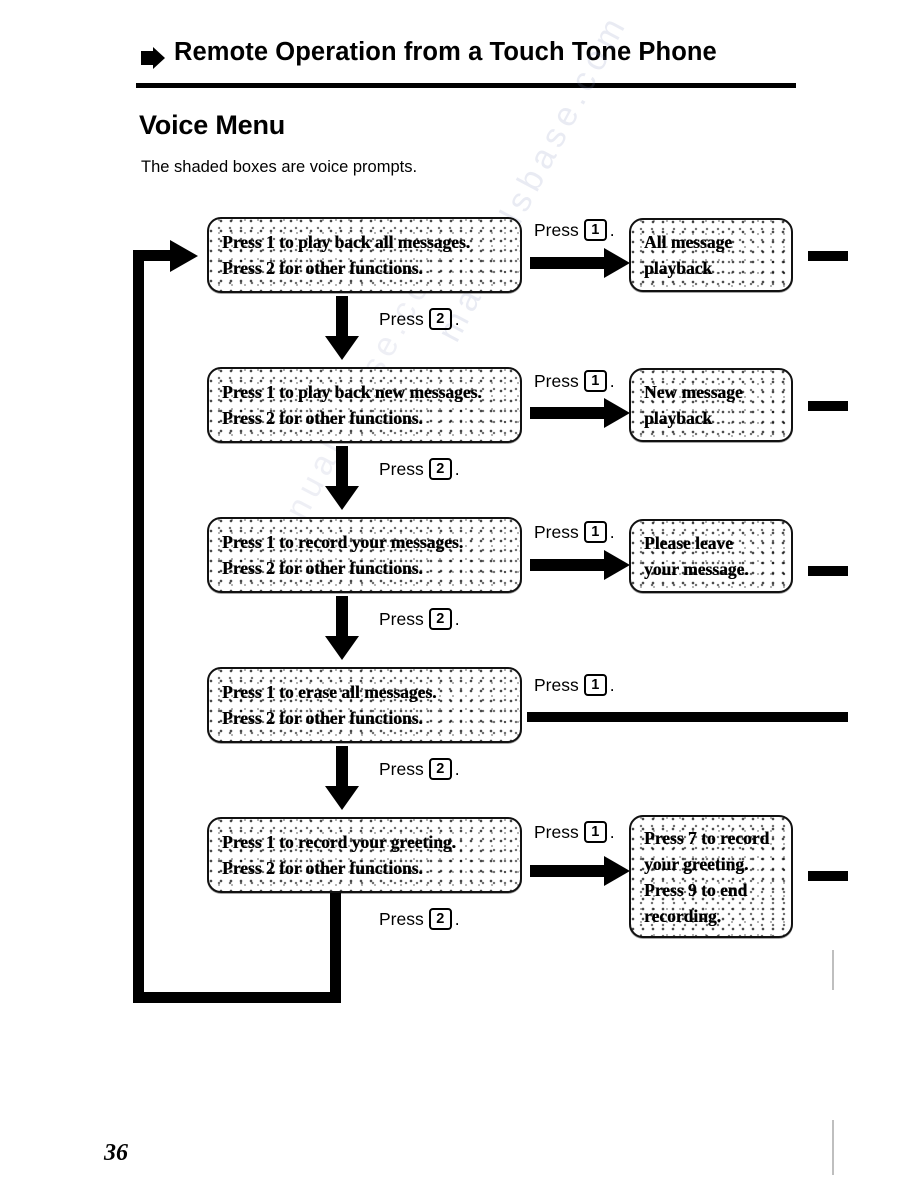  What do you see at coordinates (329, 692) in the screenshot?
I see `prompt-line-1: Press 1 to erase all messages.` at bounding box center [329, 692].